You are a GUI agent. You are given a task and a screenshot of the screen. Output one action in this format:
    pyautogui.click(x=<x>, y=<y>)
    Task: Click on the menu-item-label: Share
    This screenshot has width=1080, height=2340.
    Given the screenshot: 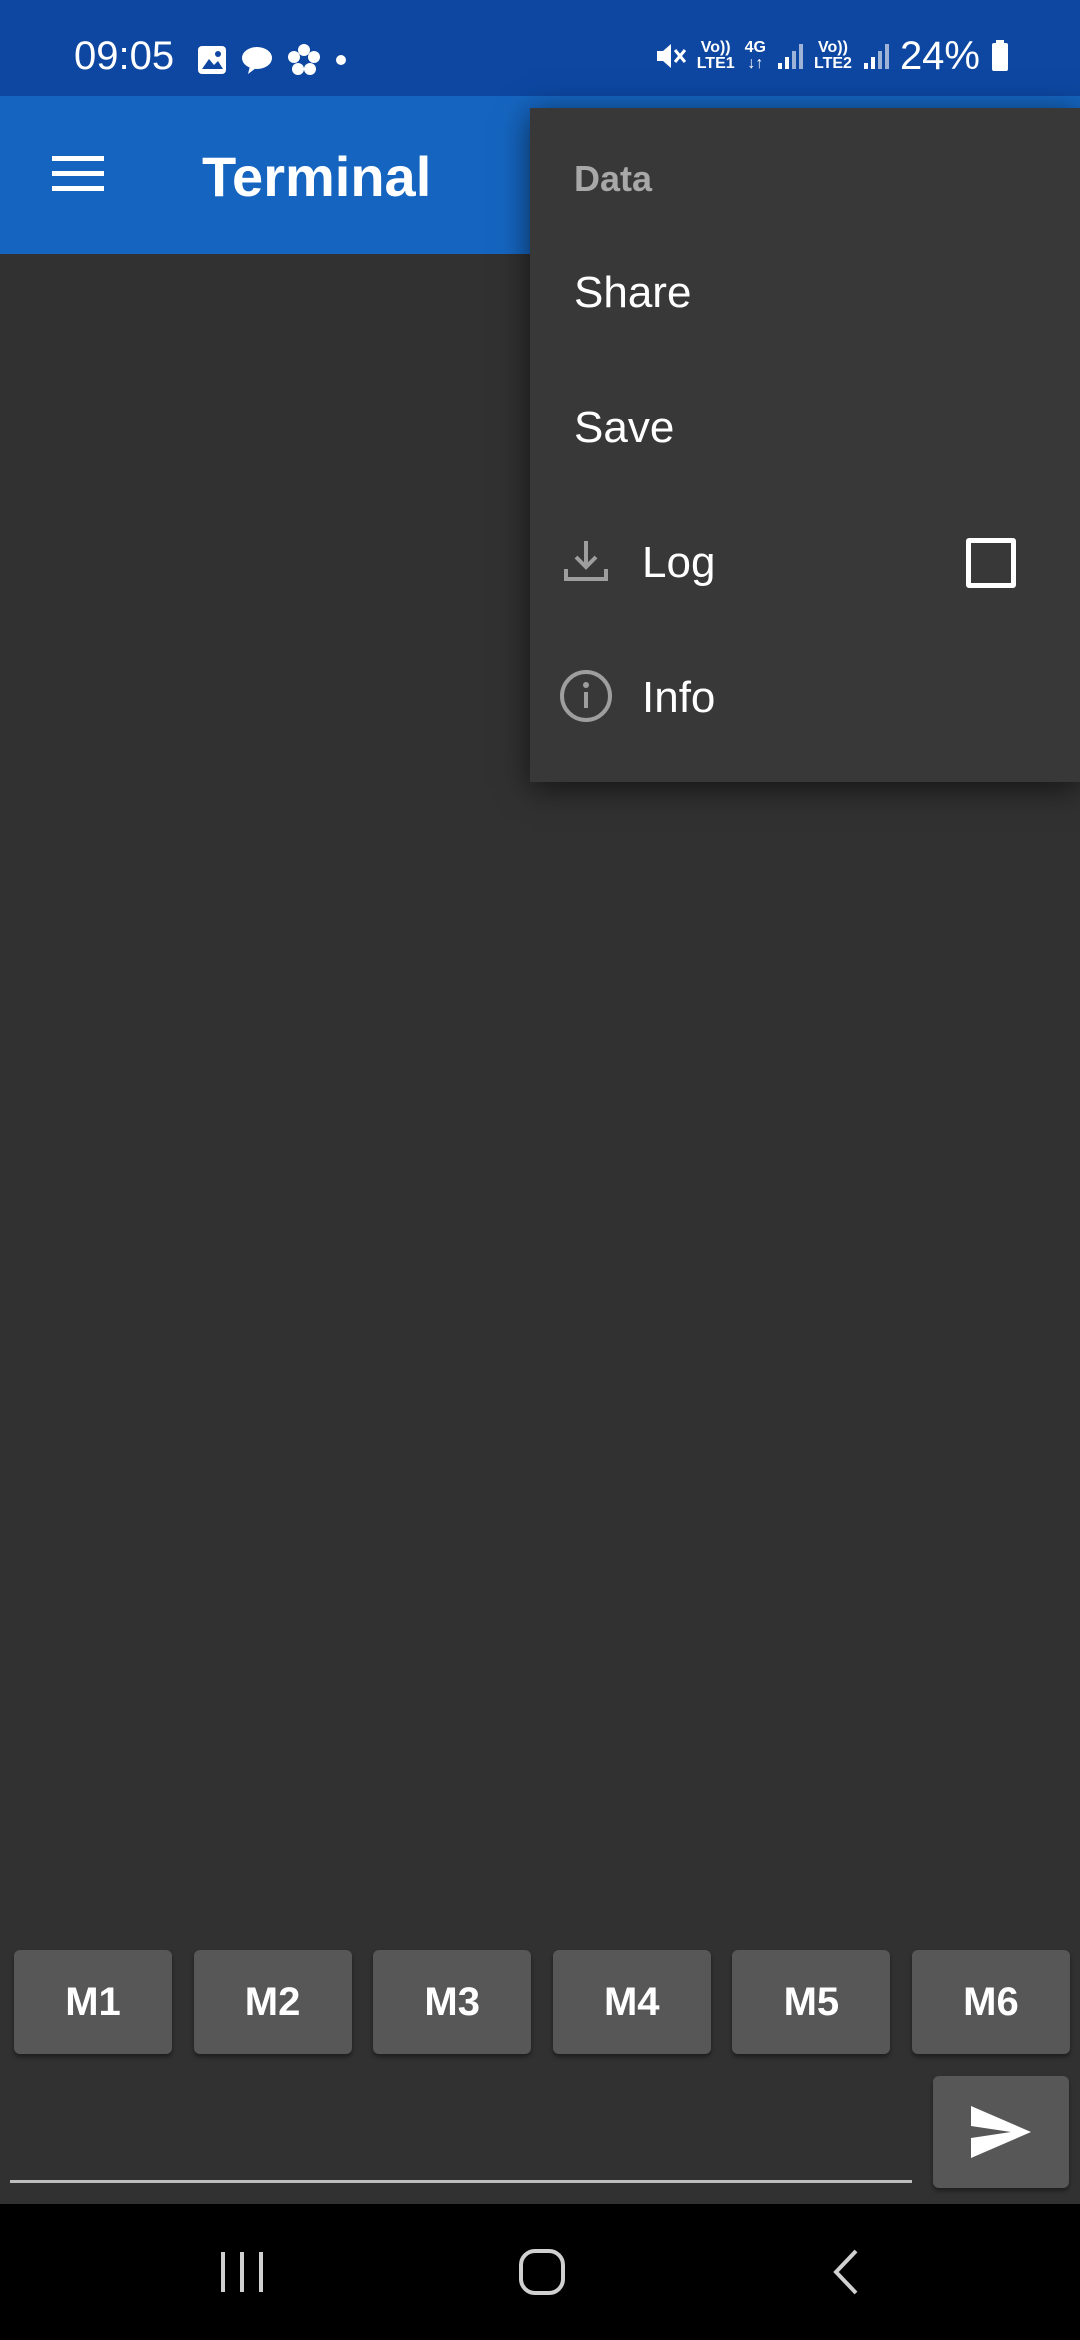 What is the action you would take?
    pyautogui.click(x=633, y=292)
    